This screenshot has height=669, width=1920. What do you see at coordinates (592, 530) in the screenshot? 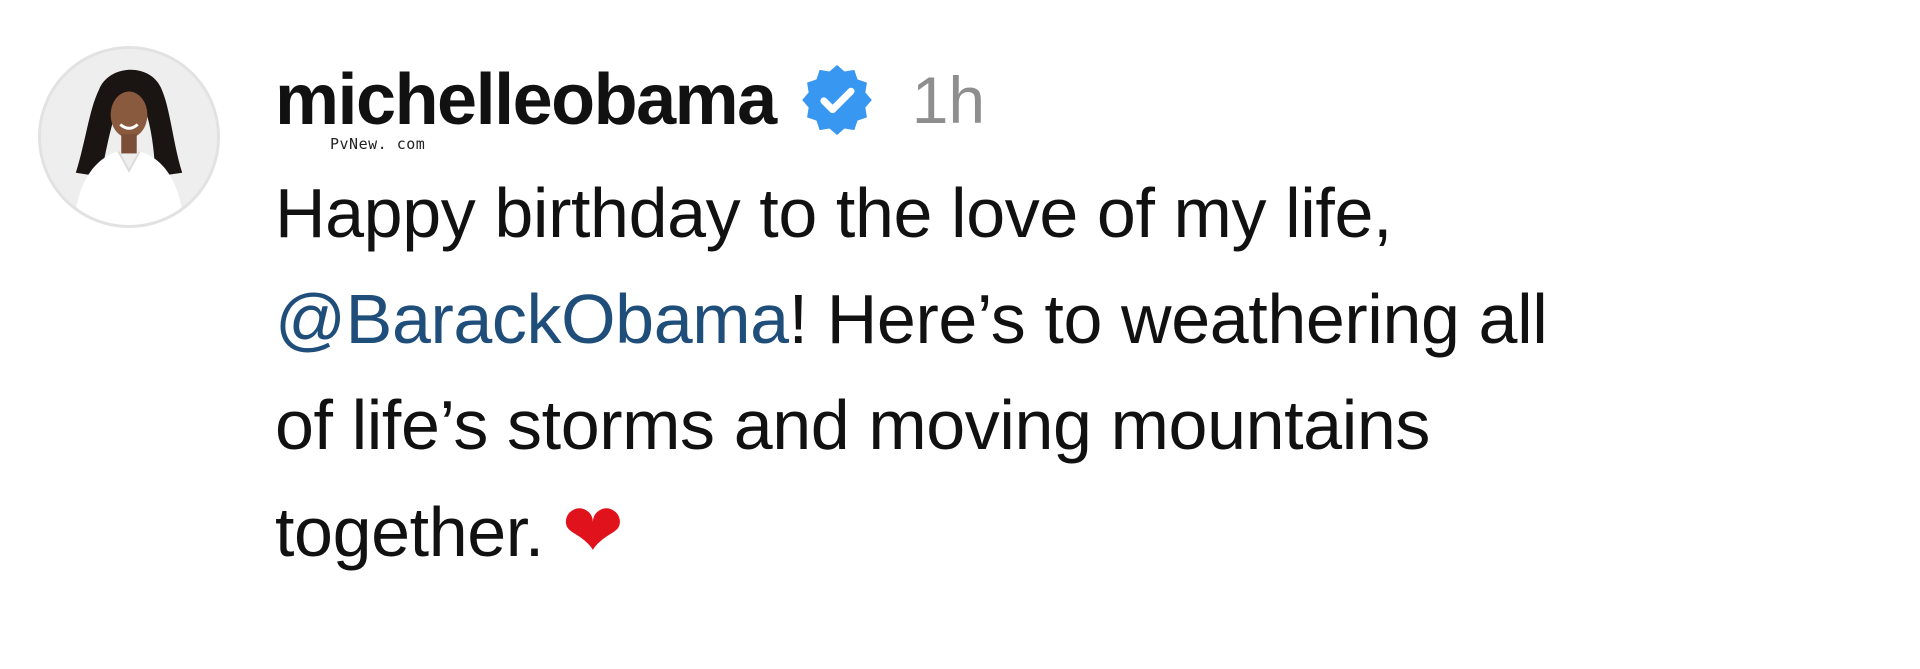
I see `heart-emoji-icon: ❤` at bounding box center [592, 530].